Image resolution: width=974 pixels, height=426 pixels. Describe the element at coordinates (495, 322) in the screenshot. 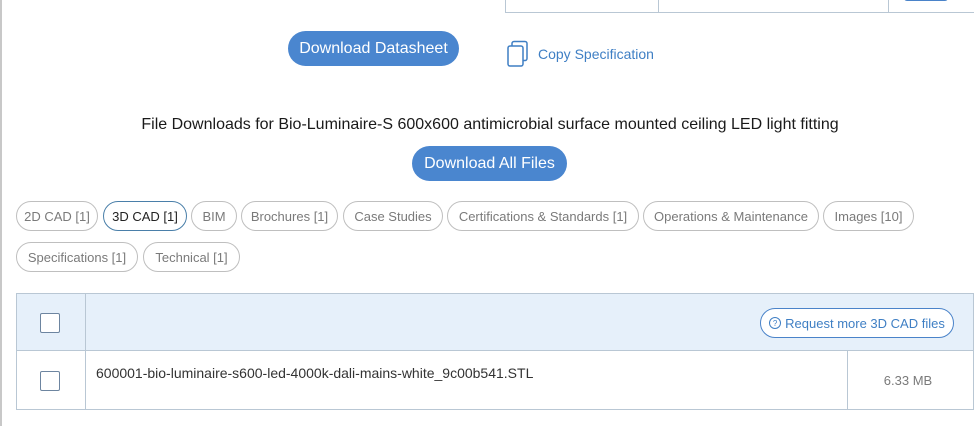

I see `file-table-header: ? Request more 3D CAD files` at that location.